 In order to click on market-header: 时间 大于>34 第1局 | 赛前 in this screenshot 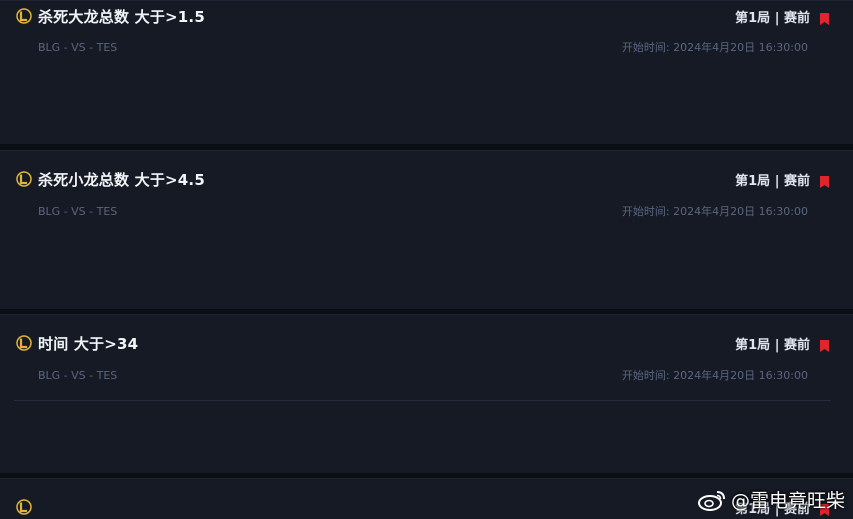, I will do `click(422, 343)`.